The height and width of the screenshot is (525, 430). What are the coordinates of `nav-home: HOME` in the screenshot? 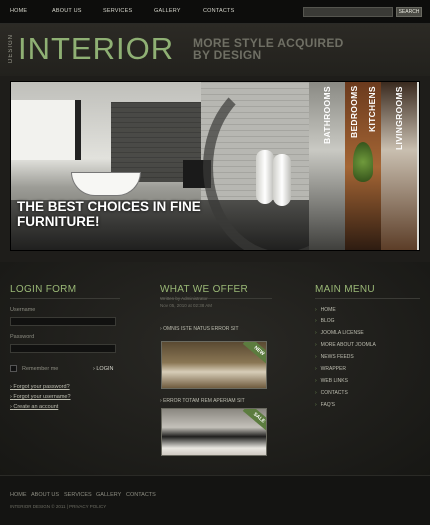 It's located at (18, 11).